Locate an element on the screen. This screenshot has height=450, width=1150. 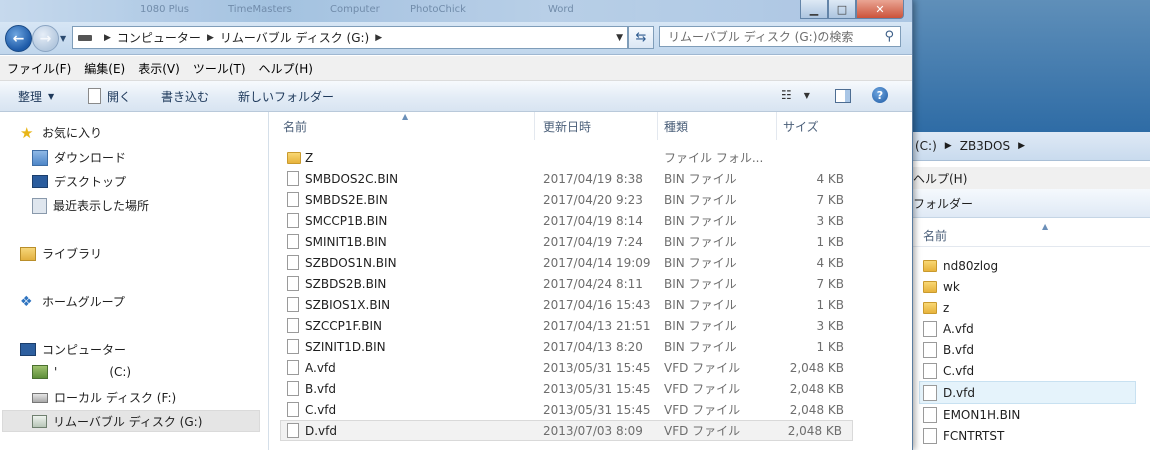
refresh-button: ⇆ is located at coordinates (641, 37).